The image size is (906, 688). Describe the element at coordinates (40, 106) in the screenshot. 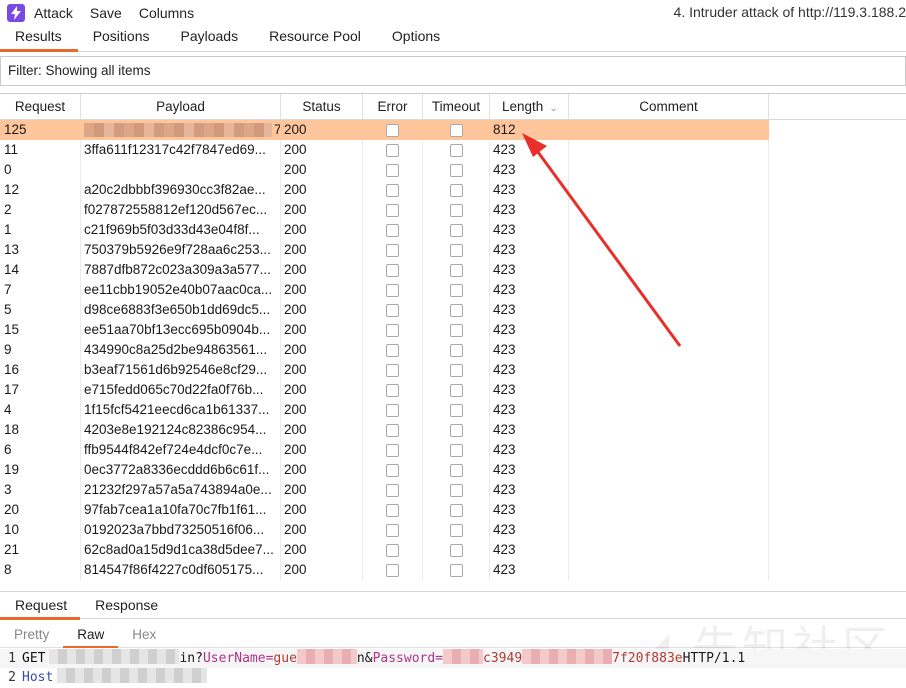

I see `col-header-request: Request` at that location.